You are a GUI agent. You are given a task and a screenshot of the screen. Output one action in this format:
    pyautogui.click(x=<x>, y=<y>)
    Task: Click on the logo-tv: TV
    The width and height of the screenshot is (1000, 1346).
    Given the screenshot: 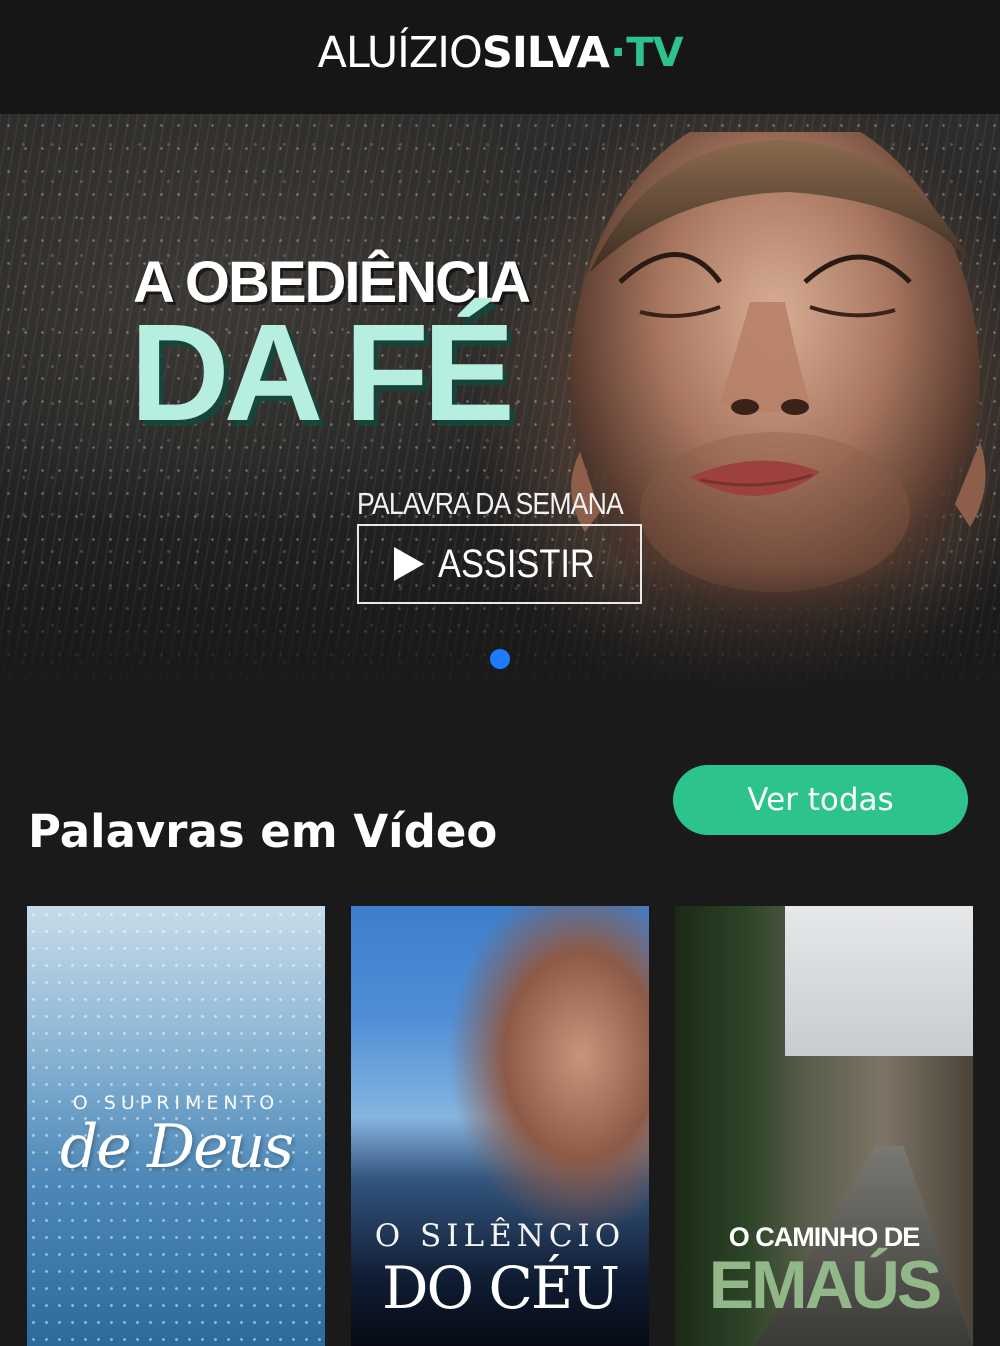 What is the action you would take?
    pyautogui.click(x=654, y=53)
    